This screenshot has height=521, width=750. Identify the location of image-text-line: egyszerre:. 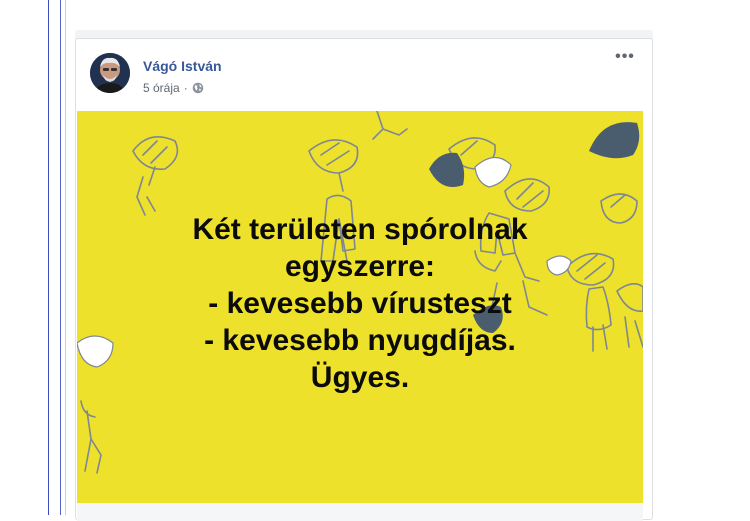
(360, 266).